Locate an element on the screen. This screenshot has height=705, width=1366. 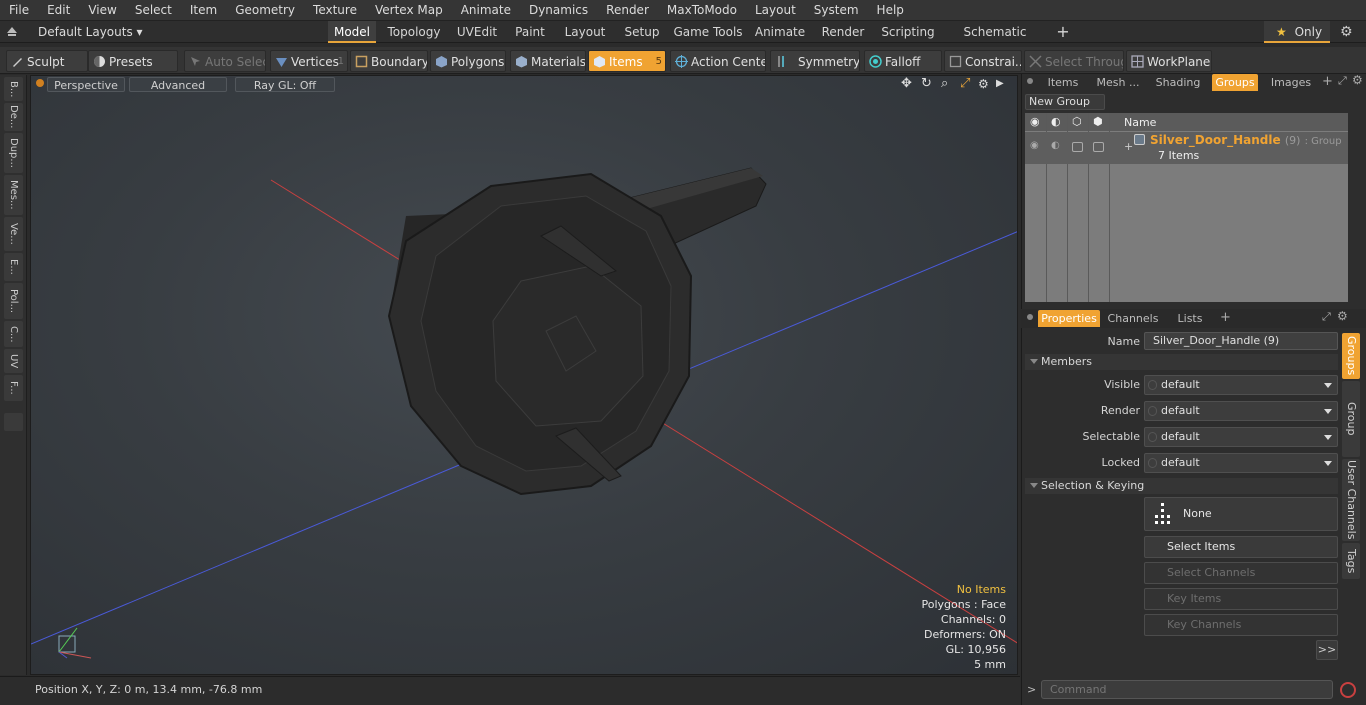
layout-toggle-icon is located at coordinates (12, 31).